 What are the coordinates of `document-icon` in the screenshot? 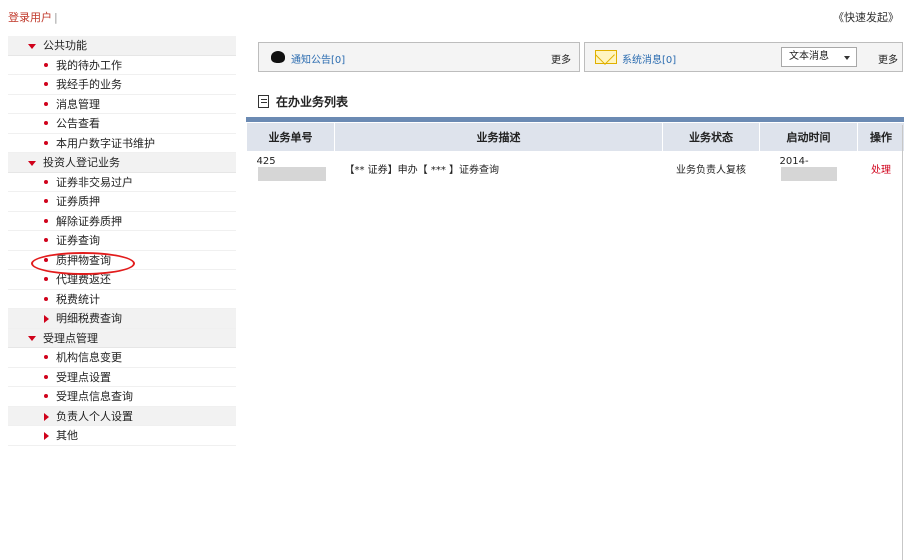 It's located at (263, 101).